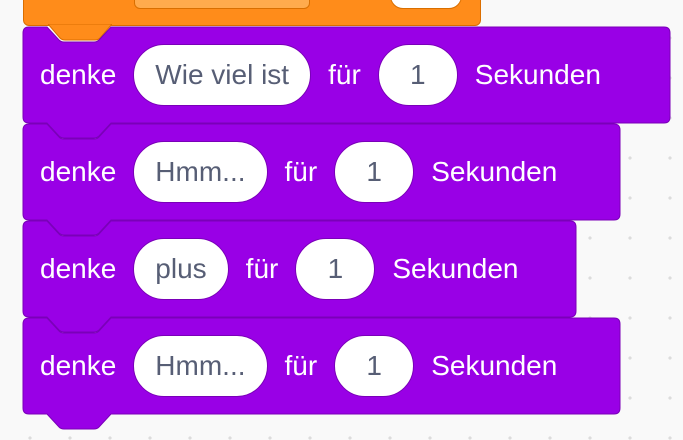 The image size is (683, 440). What do you see at coordinates (252, 13) in the screenshot?
I see `previous-block` at bounding box center [252, 13].